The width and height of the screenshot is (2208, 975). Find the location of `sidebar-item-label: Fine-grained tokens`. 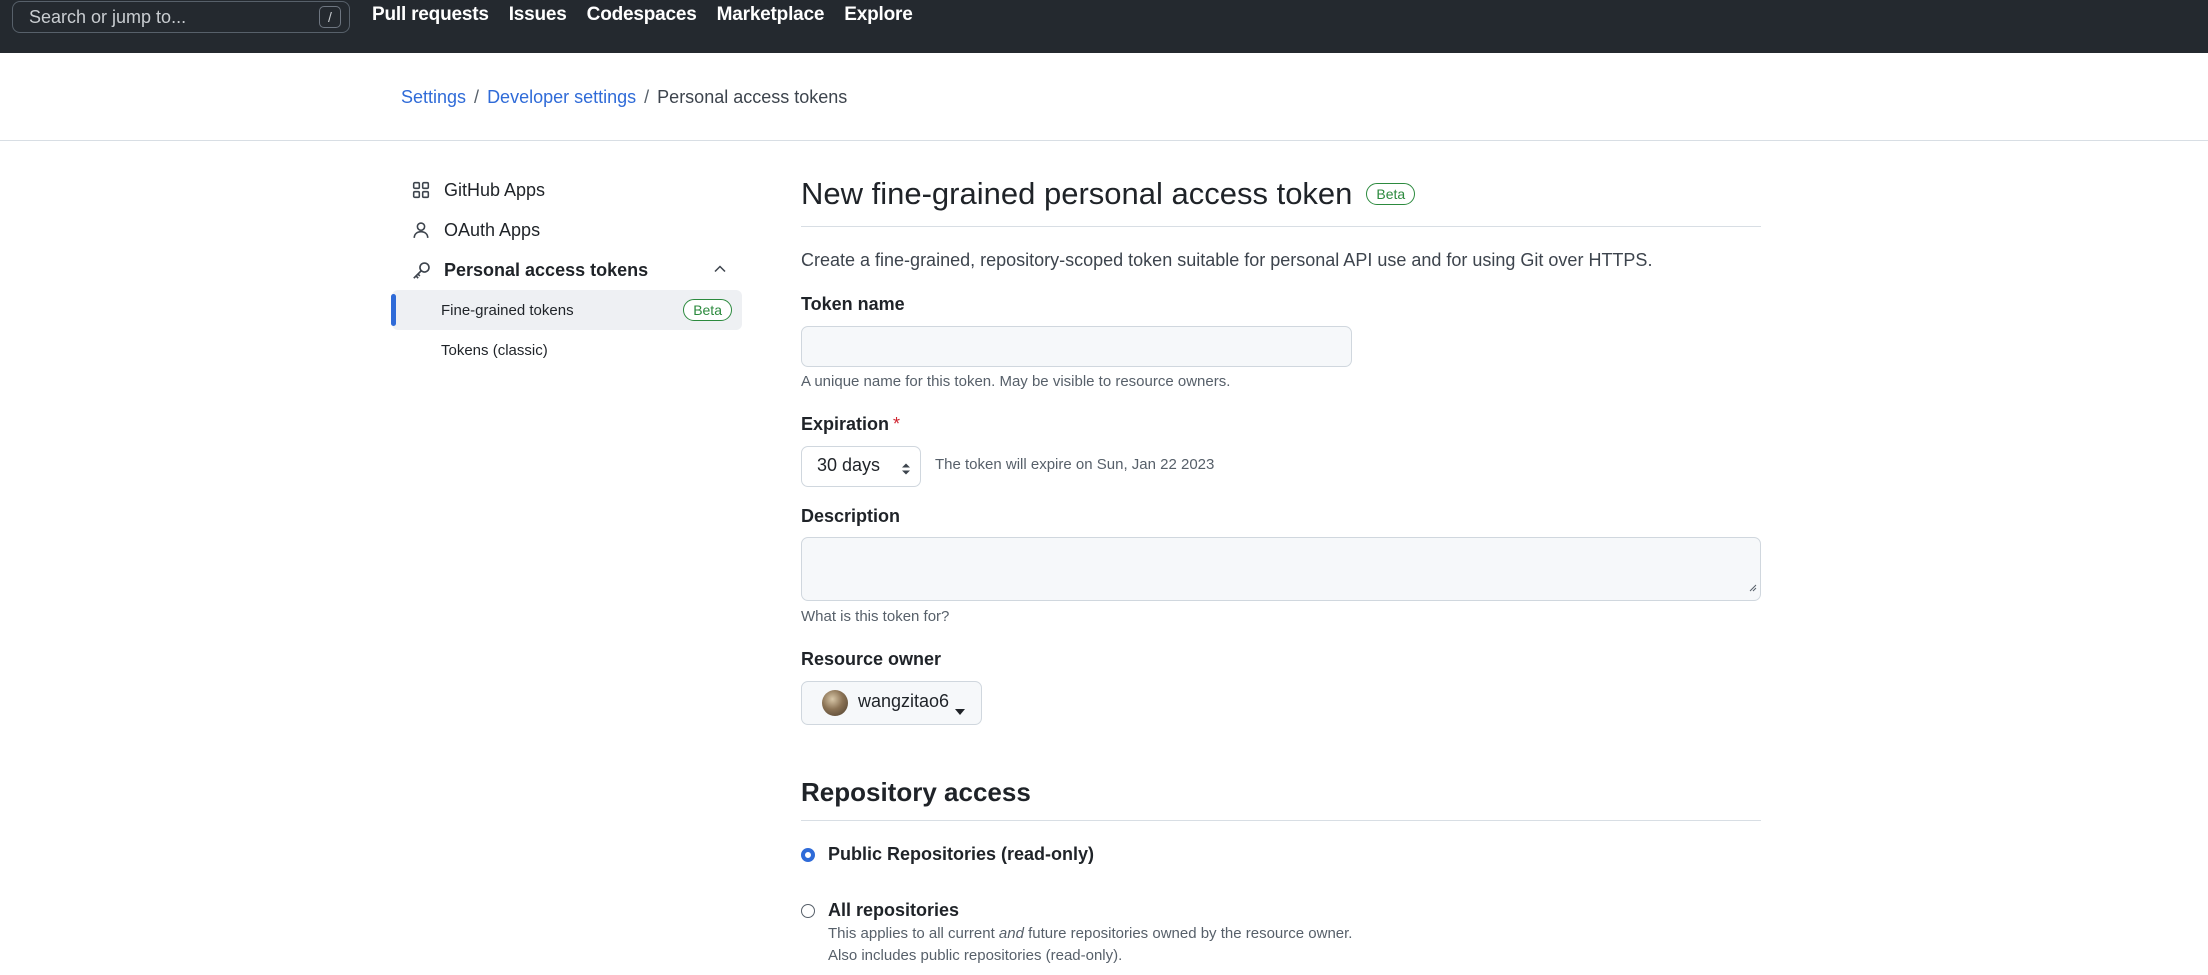

sidebar-item-label: Fine-grained tokens is located at coordinates (507, 310).